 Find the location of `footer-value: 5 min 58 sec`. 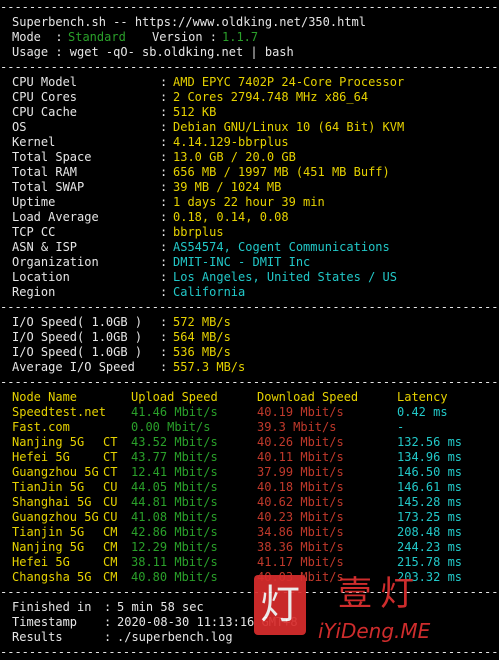

footer-value: 5 min 58 sec is located at coordinates (160, 607).